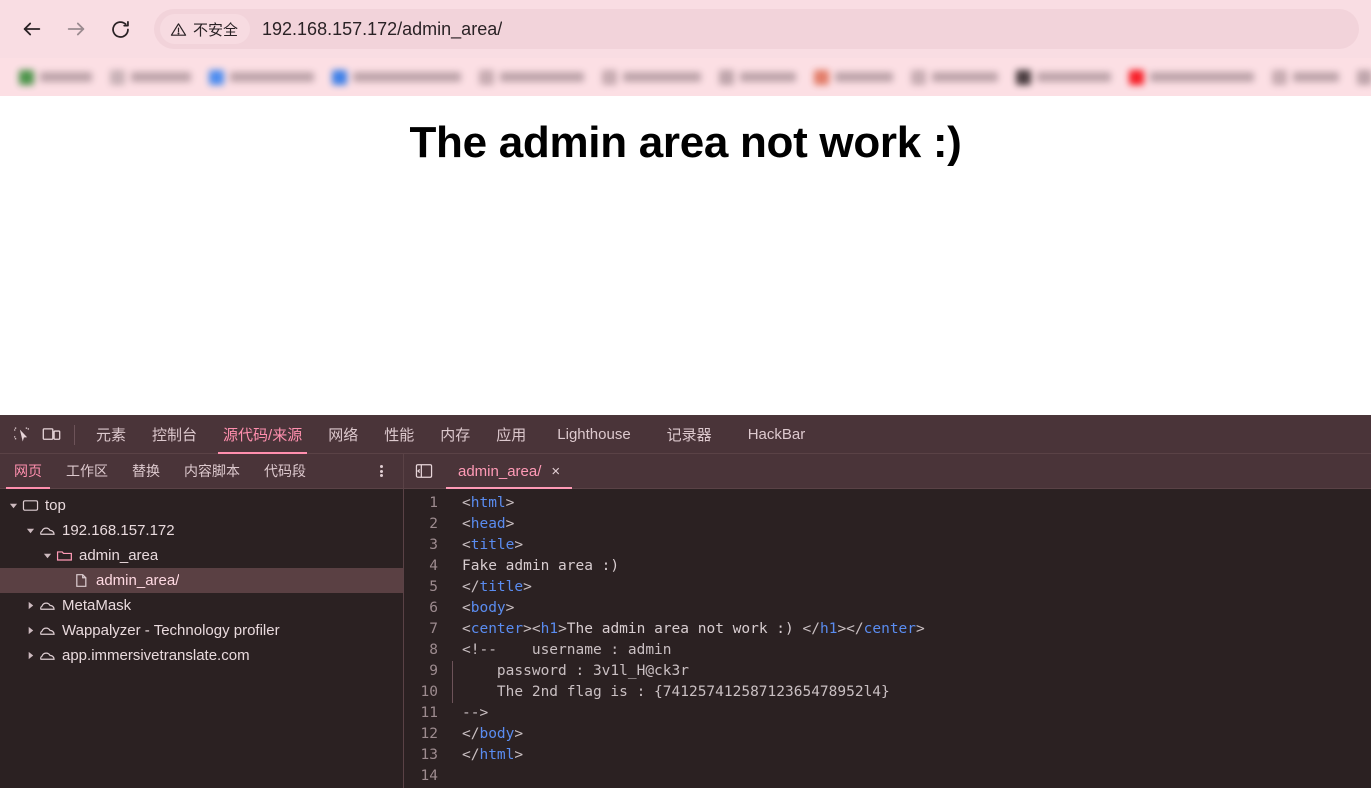 The height and width of the screenshot is (788, 1371). Describe the element at coordinates (262, 435) in the screenshot. I see `devtools-tab-2: 源代码/来源` at that location.